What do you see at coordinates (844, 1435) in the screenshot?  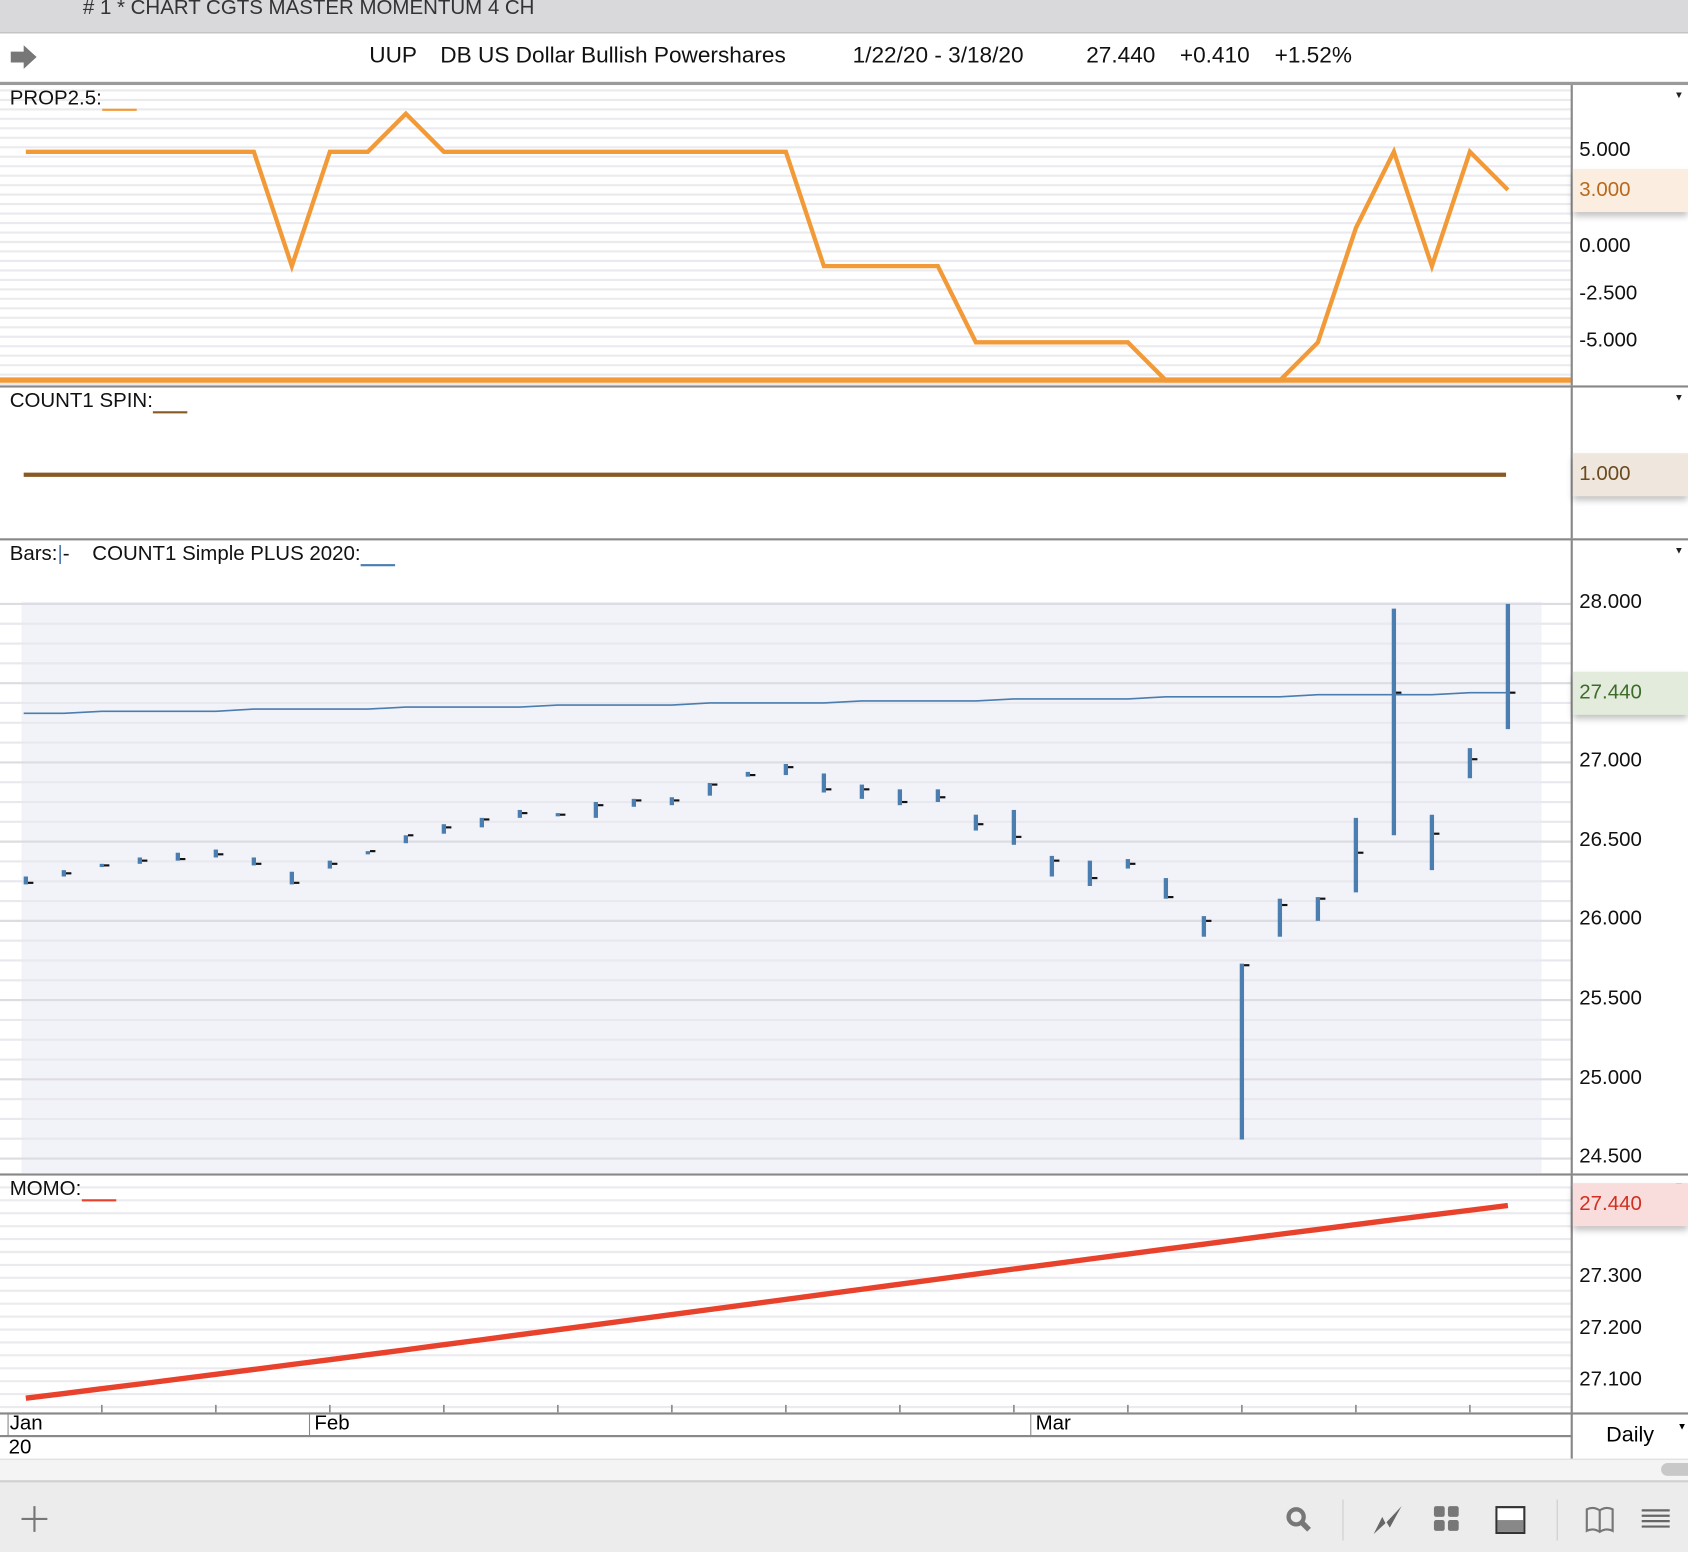 I see `date-axis: Jan Feb Mar 20 Daily ▼` at bounding box center [844, 1435].